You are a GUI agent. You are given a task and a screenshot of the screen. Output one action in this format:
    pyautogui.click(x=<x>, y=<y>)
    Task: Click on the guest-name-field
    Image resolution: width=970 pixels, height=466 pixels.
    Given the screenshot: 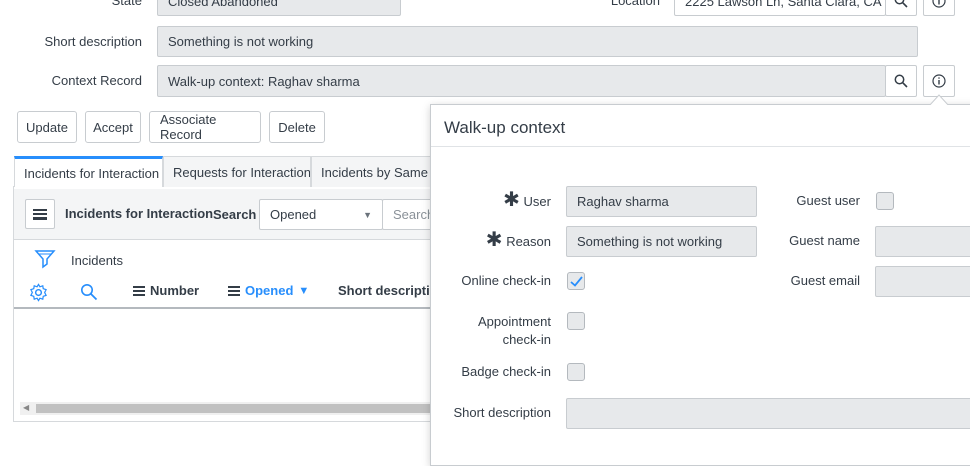 What is the action you would take?
    pyautogui.click(x=922, y=241)
    